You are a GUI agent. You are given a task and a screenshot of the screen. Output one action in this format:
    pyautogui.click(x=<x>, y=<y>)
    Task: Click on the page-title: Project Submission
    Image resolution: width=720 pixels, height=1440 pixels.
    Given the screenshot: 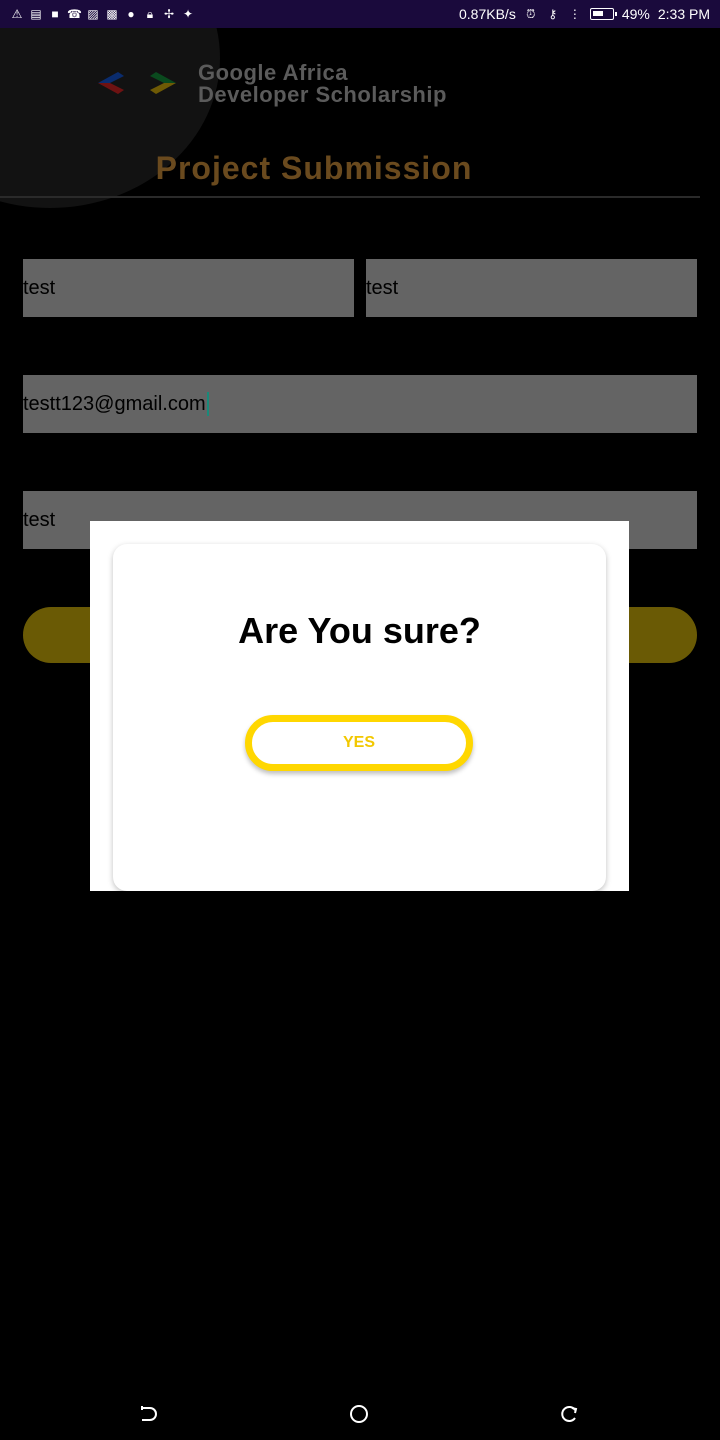 What is the action you would take?
    pyautogui.click(x=314, y=168)
    